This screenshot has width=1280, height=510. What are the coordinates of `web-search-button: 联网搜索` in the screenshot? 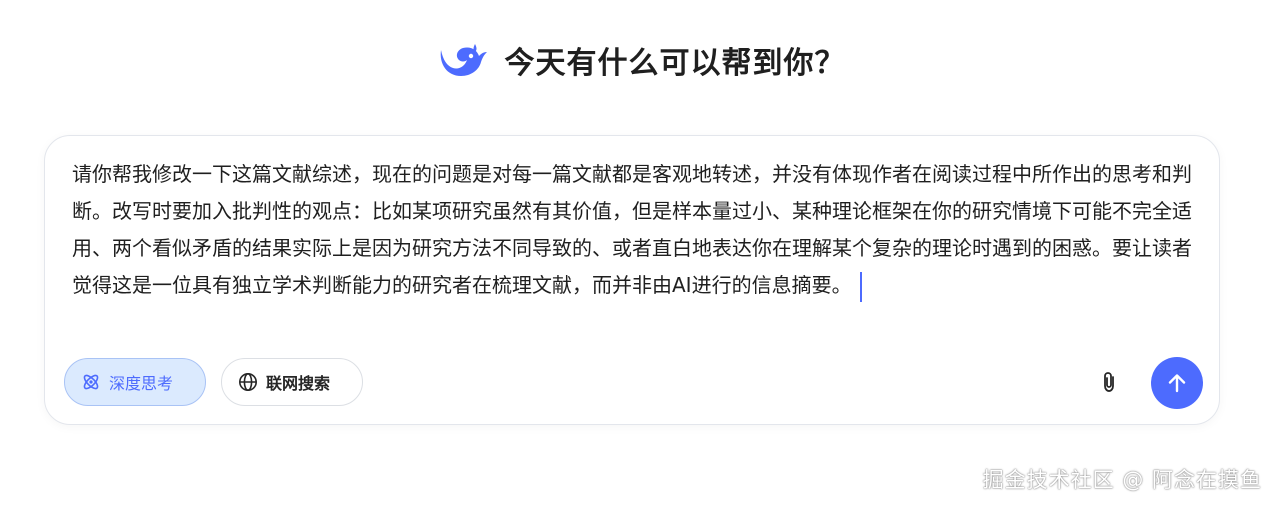 It's located at (292, 382).